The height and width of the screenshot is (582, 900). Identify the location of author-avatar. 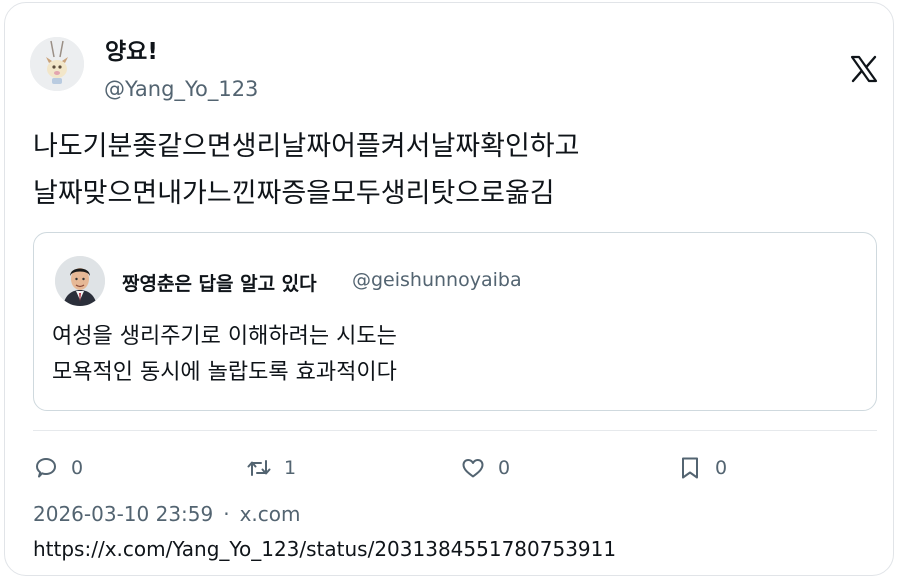
(57, 64).